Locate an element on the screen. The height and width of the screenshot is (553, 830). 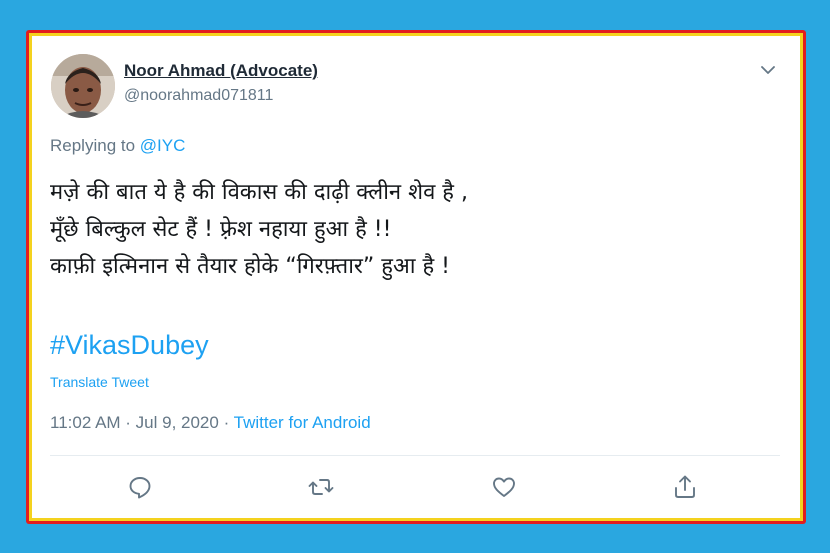
reply-icon is located at coordinates (140, 487).